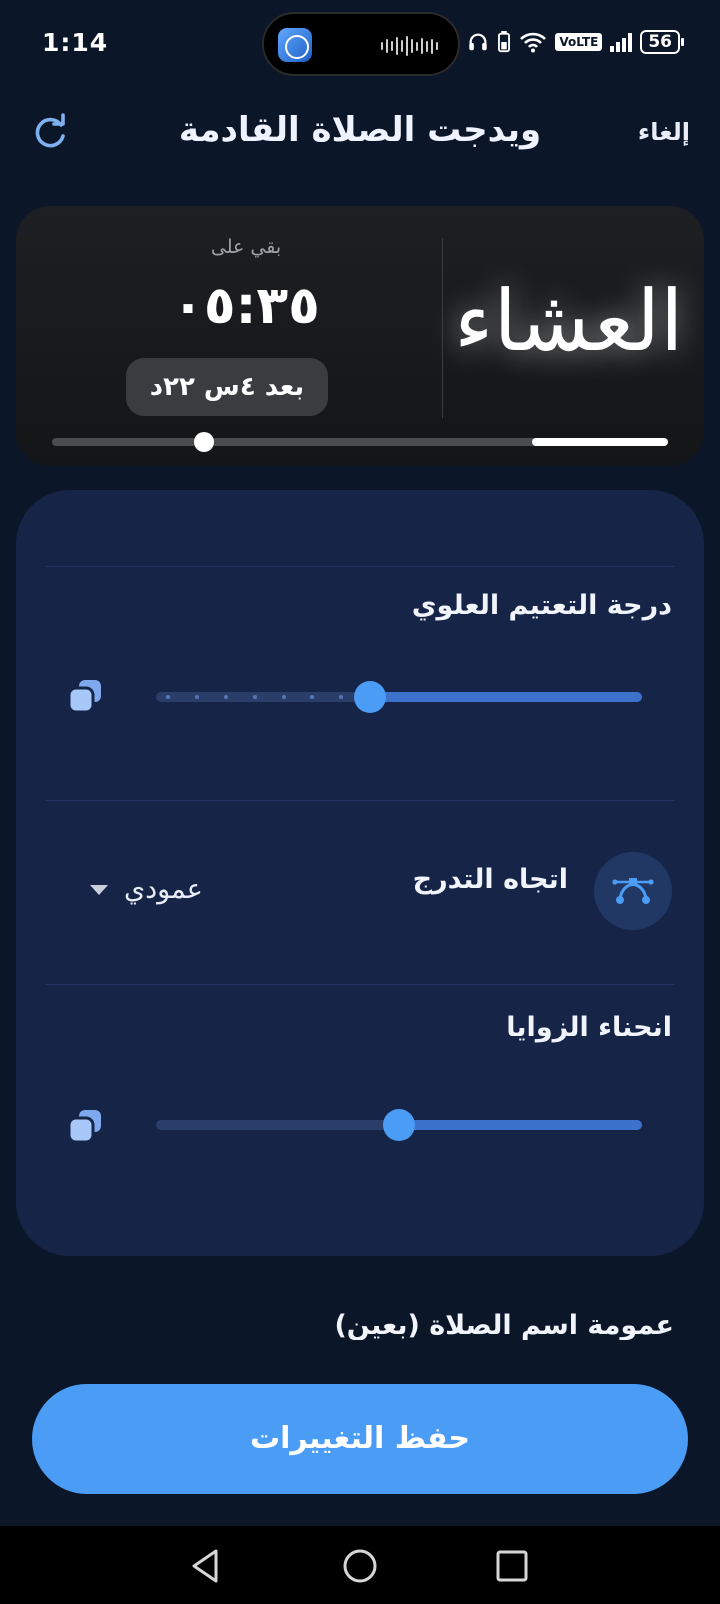  I want to click on gradient-direction-dropdown: عمودي, so click(146, 889).